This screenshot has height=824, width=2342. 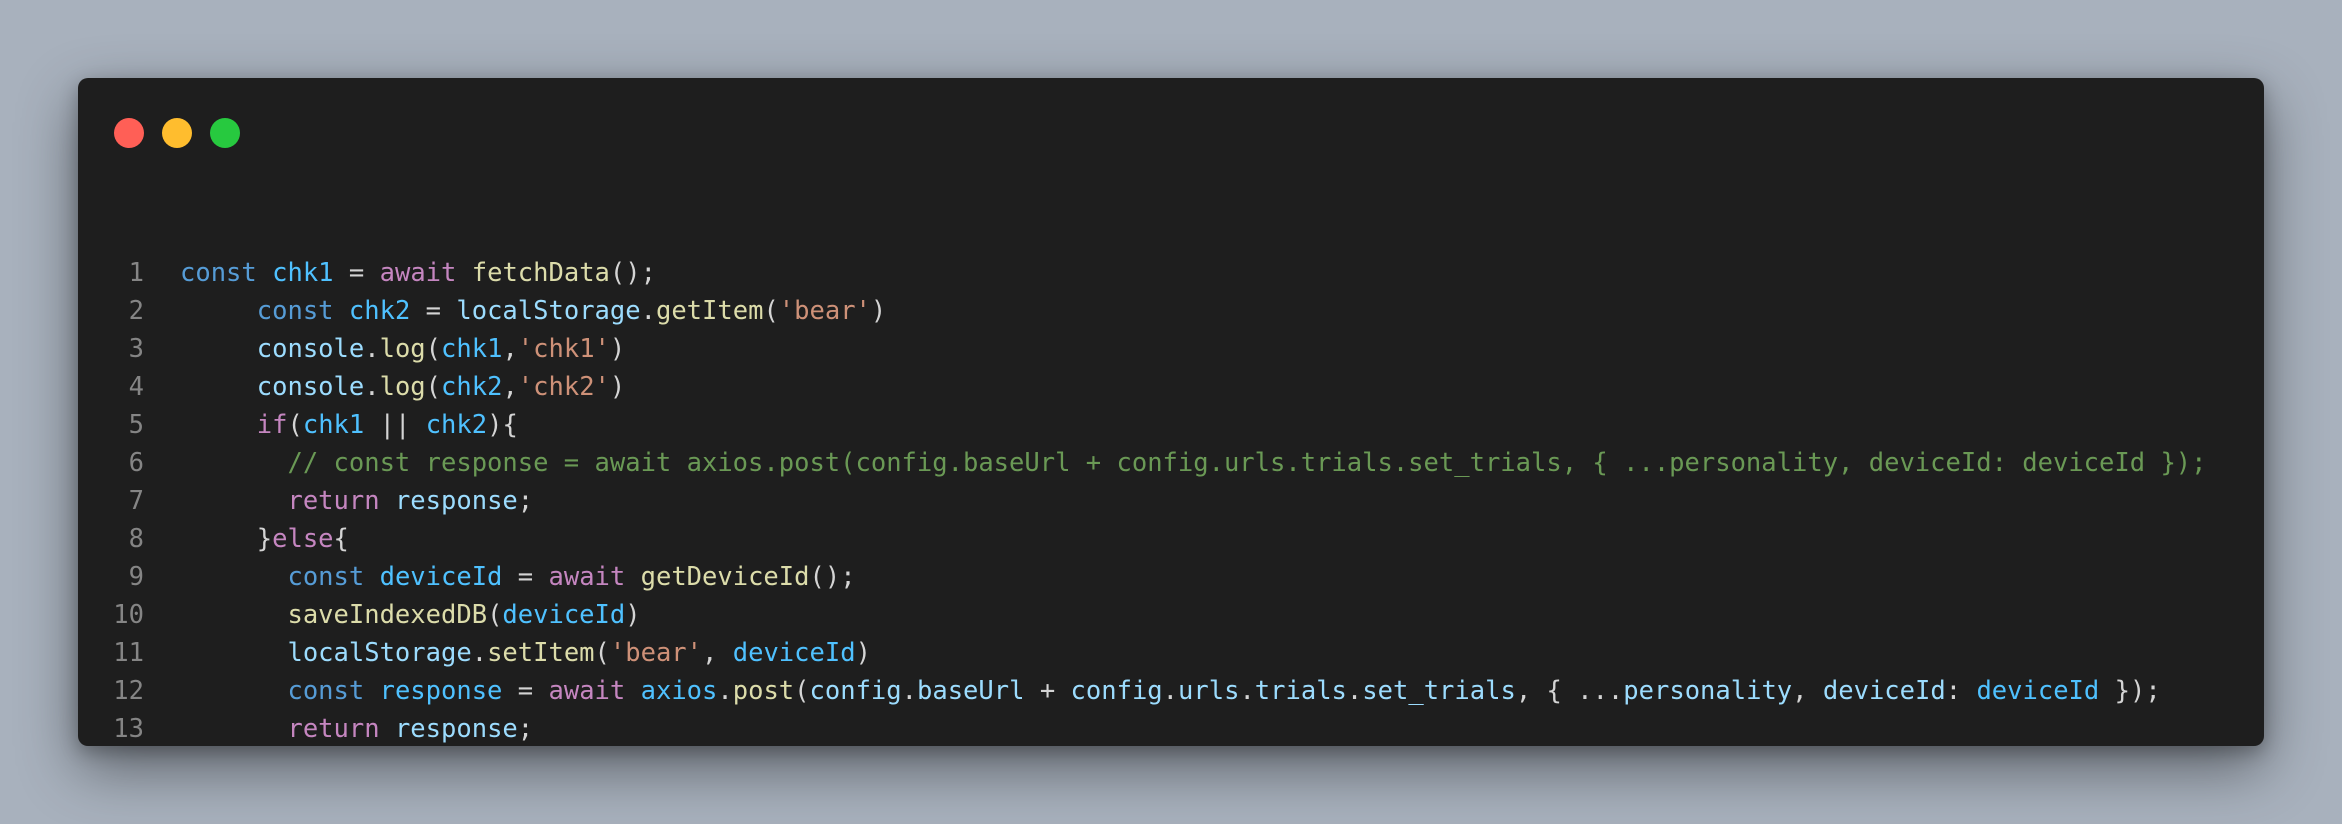 I want to click on minimize-dot-icon, so click(x=177, y=133).